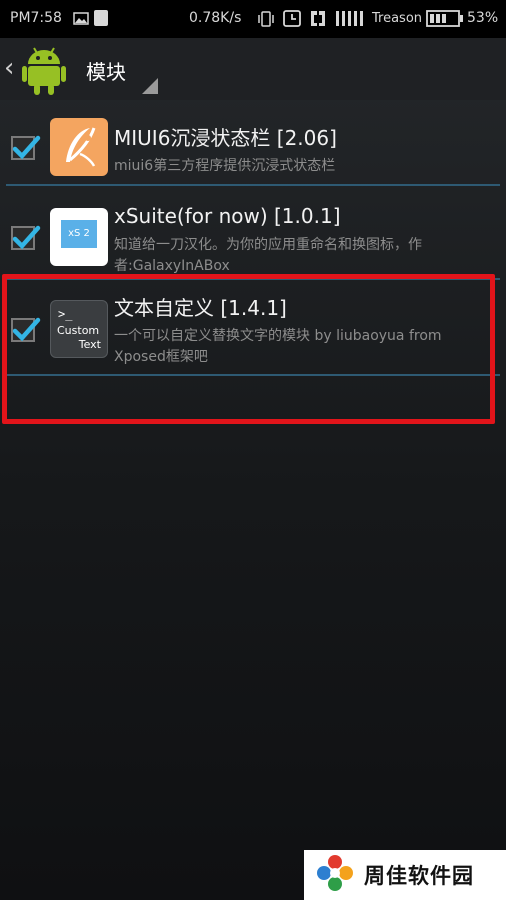 The height and width of the screenshot is (900, 506). I want to click on image-notification-icon, so click(81, 20).